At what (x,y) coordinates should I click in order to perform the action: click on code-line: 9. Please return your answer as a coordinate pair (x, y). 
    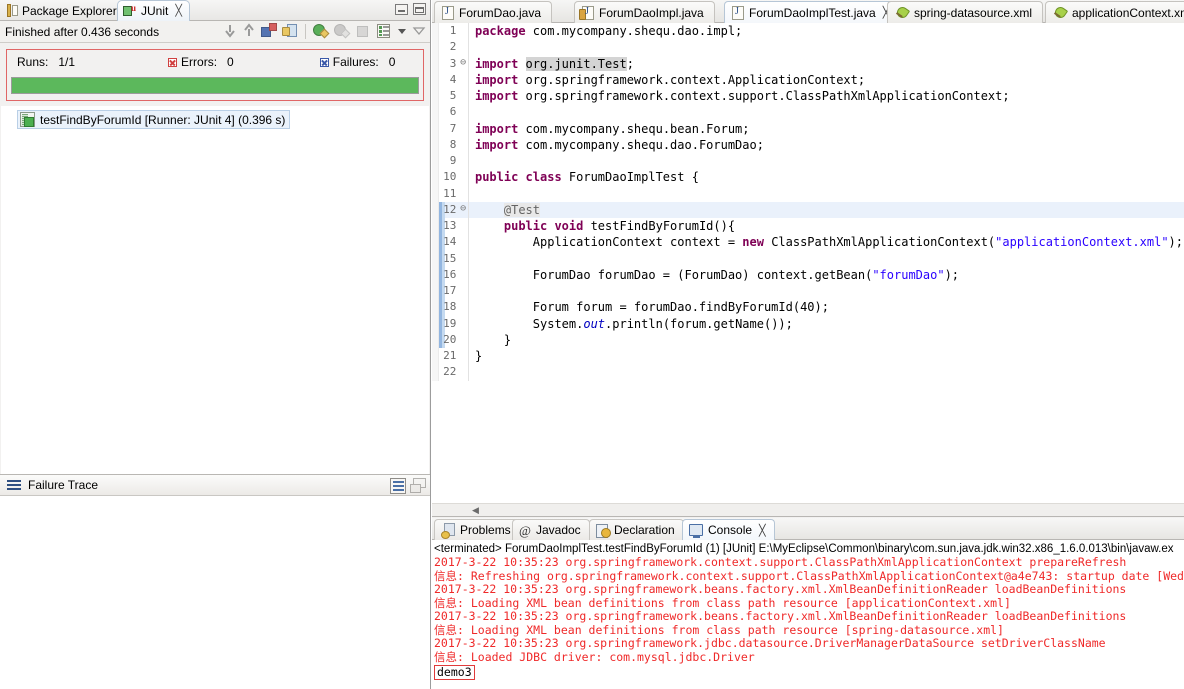
    Looking at the image, I should click on (808, 161).